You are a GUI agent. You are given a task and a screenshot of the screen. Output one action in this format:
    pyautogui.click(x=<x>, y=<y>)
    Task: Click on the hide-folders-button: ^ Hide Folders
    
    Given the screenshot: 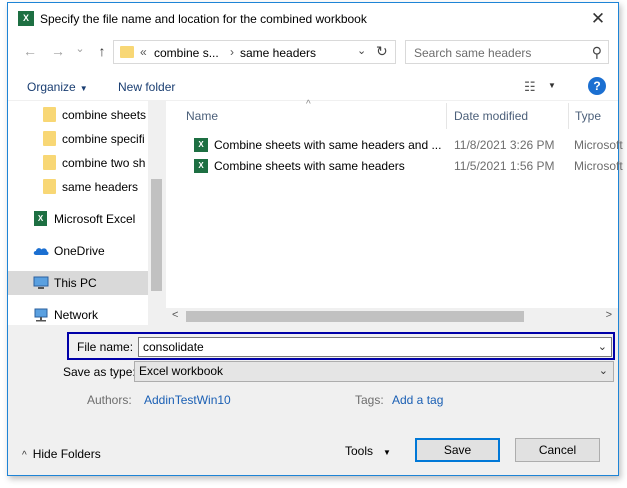 What is the action you would take?
    pyautogui.click(x=61, y=454)
    